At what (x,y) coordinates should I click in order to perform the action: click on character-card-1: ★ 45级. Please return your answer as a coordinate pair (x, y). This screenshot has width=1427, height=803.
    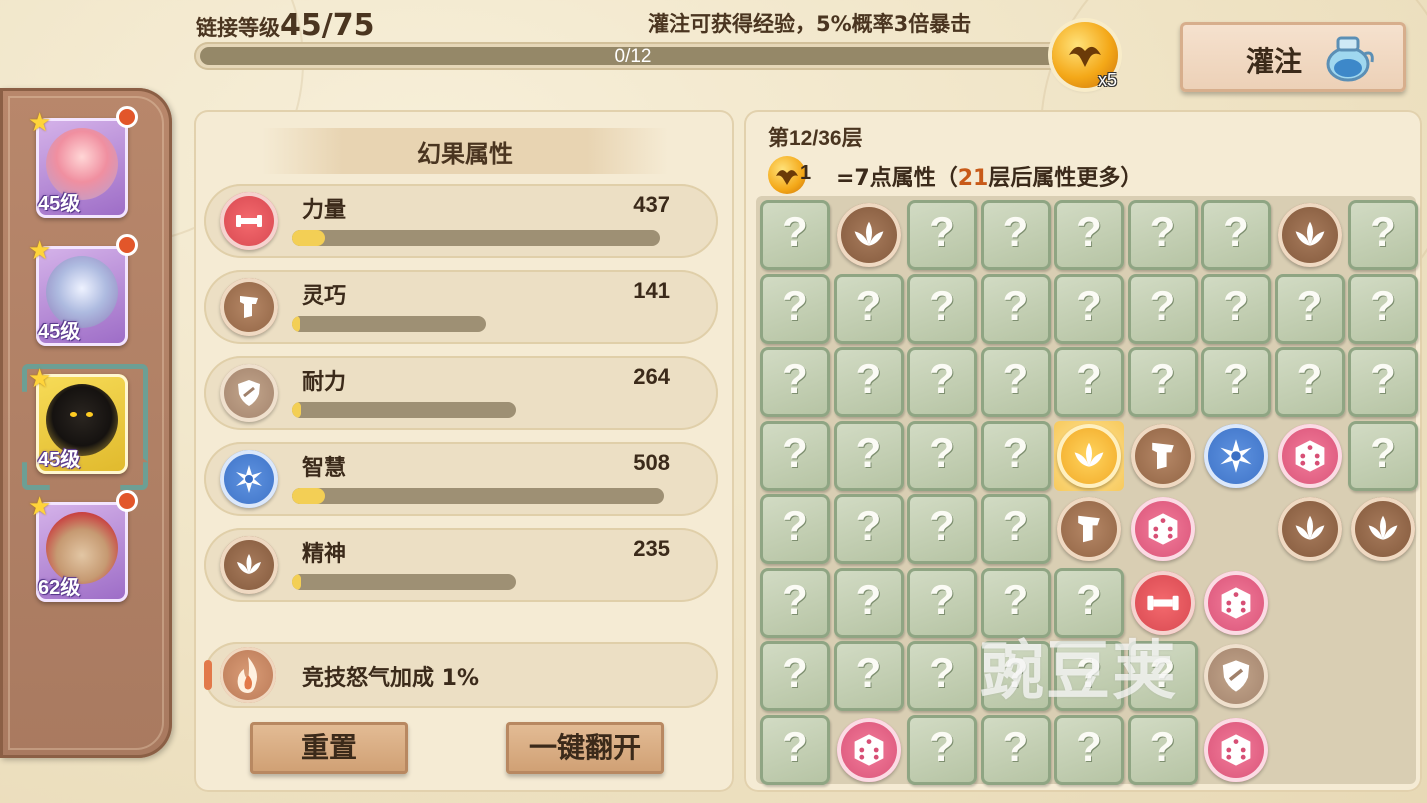
    Looking at the image, I should click on (83, 162).